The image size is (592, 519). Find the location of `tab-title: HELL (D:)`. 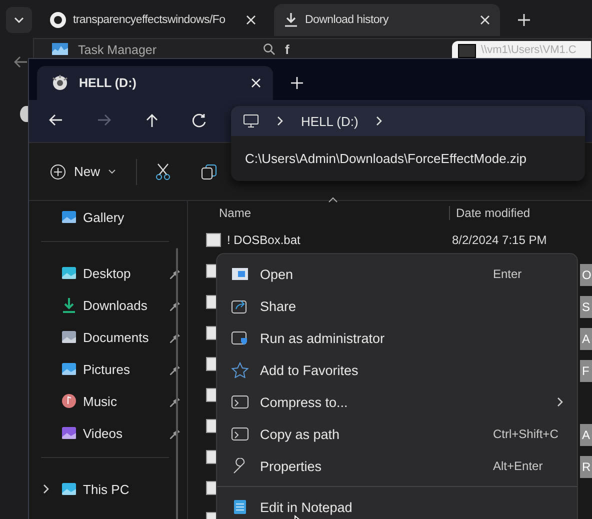

tab-title: HELL (D:) is located at coordinates (108, 83).